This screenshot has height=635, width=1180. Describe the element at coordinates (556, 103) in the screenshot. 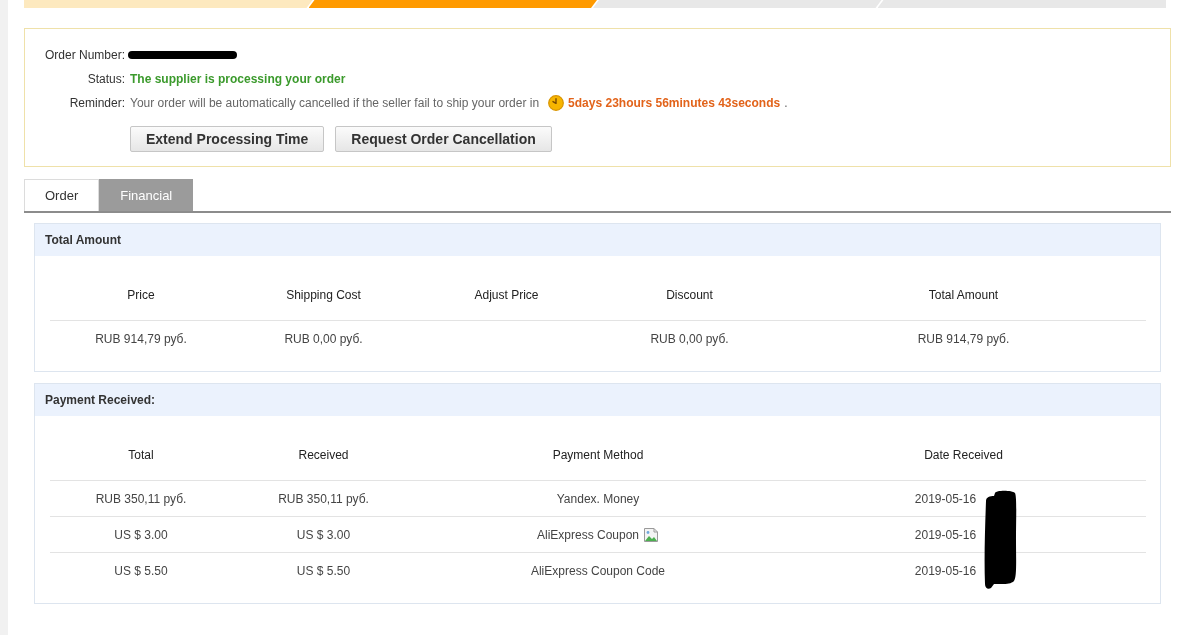

I see `clock-icon` at that location.